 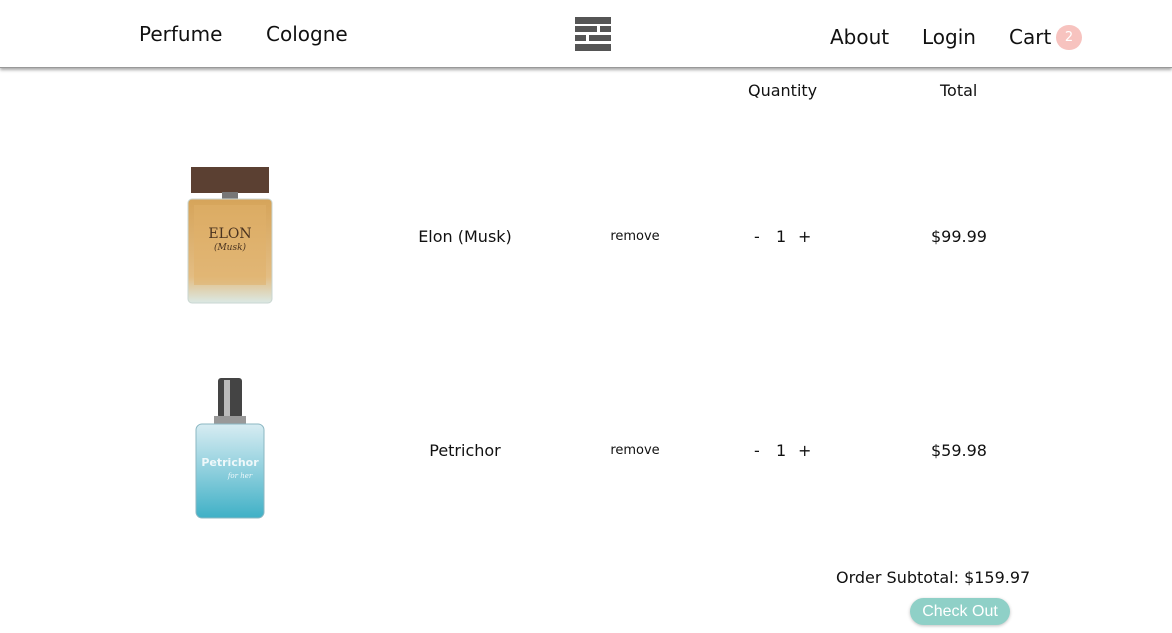 I want to click on nav-cart: Cart, so click(x=1030, y=37).